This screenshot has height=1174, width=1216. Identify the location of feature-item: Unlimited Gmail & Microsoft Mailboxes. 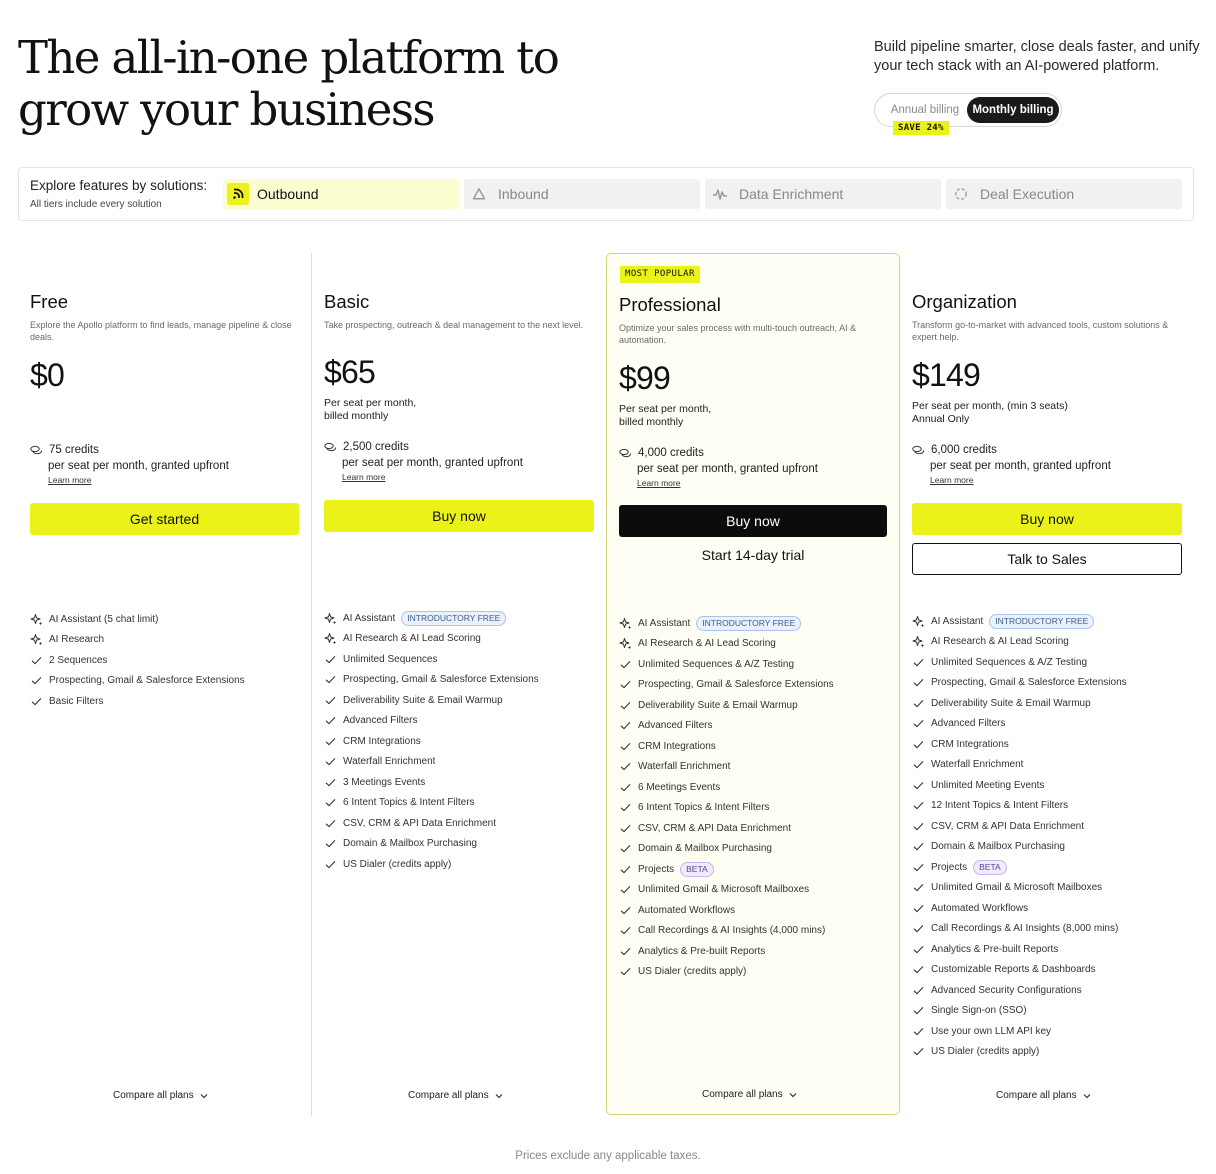
(1019, 888).